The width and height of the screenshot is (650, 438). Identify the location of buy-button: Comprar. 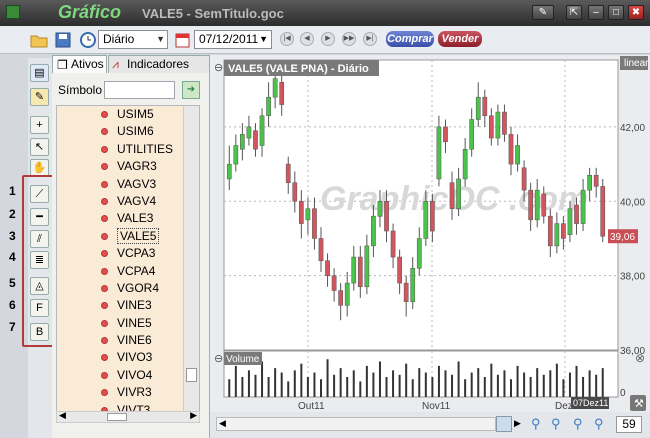
(410, 39).